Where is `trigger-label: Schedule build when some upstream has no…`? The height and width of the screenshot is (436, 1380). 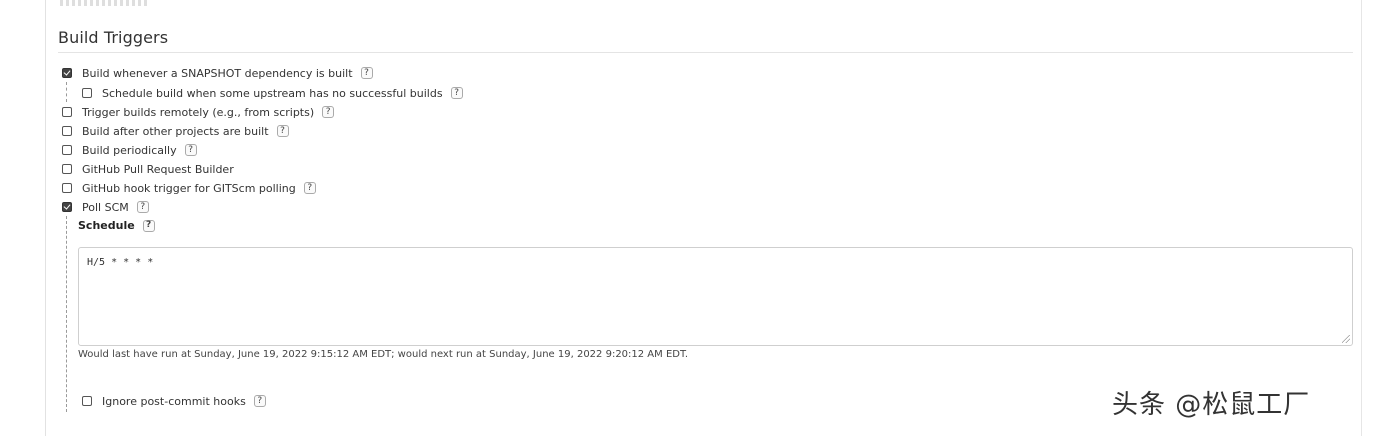
trigger-label: Schedule build when some upstream has no… is located at coordinates (272, 93).